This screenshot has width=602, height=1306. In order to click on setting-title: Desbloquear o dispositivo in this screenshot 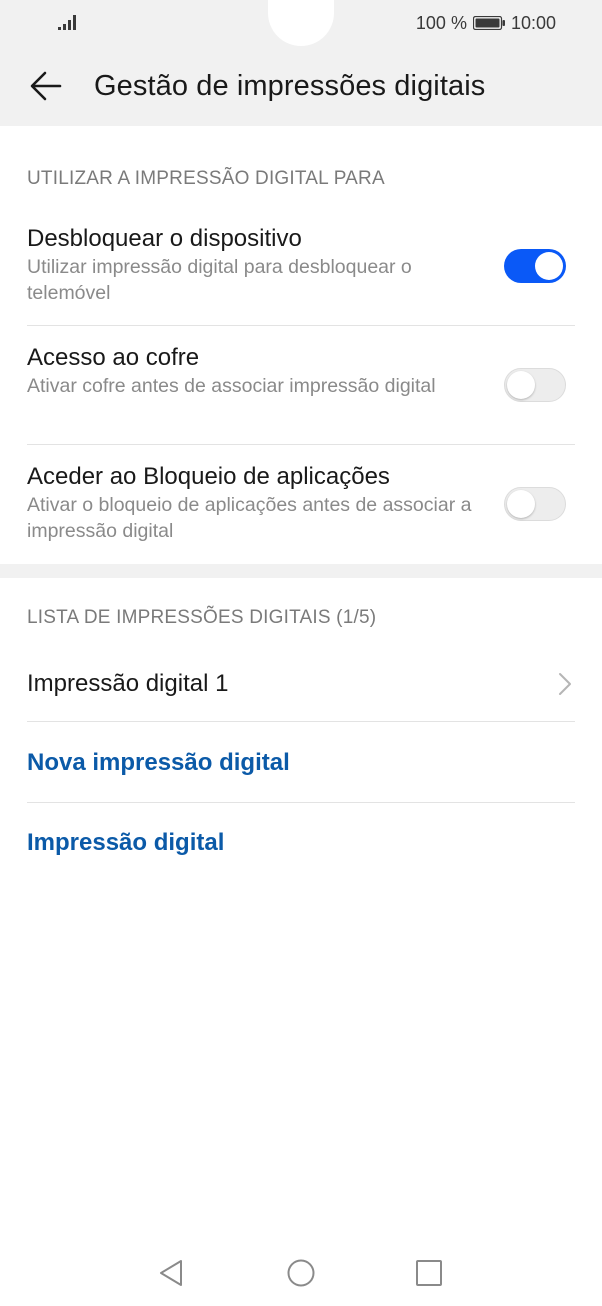, I will do `click(164, 238)`.